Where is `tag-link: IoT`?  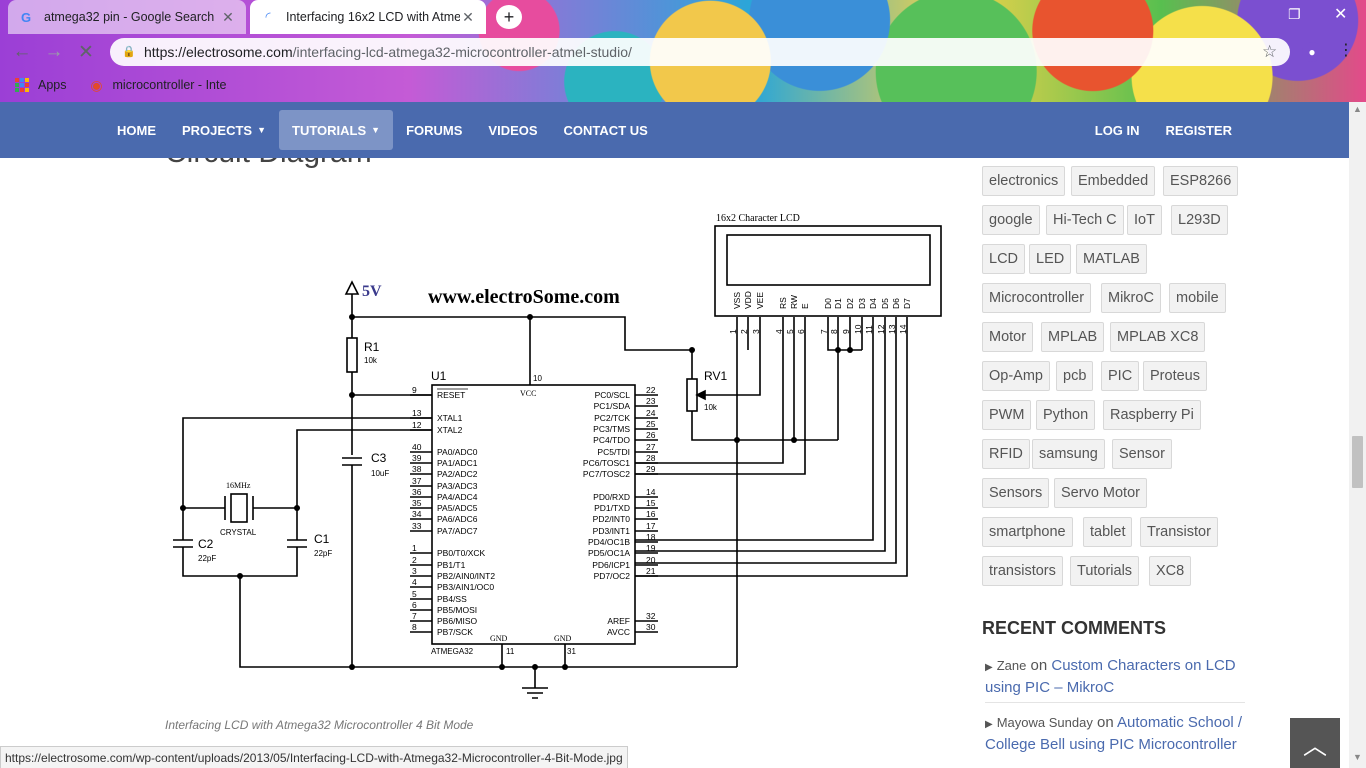 tag-link: IoT is located at coordinates (1144, 220).